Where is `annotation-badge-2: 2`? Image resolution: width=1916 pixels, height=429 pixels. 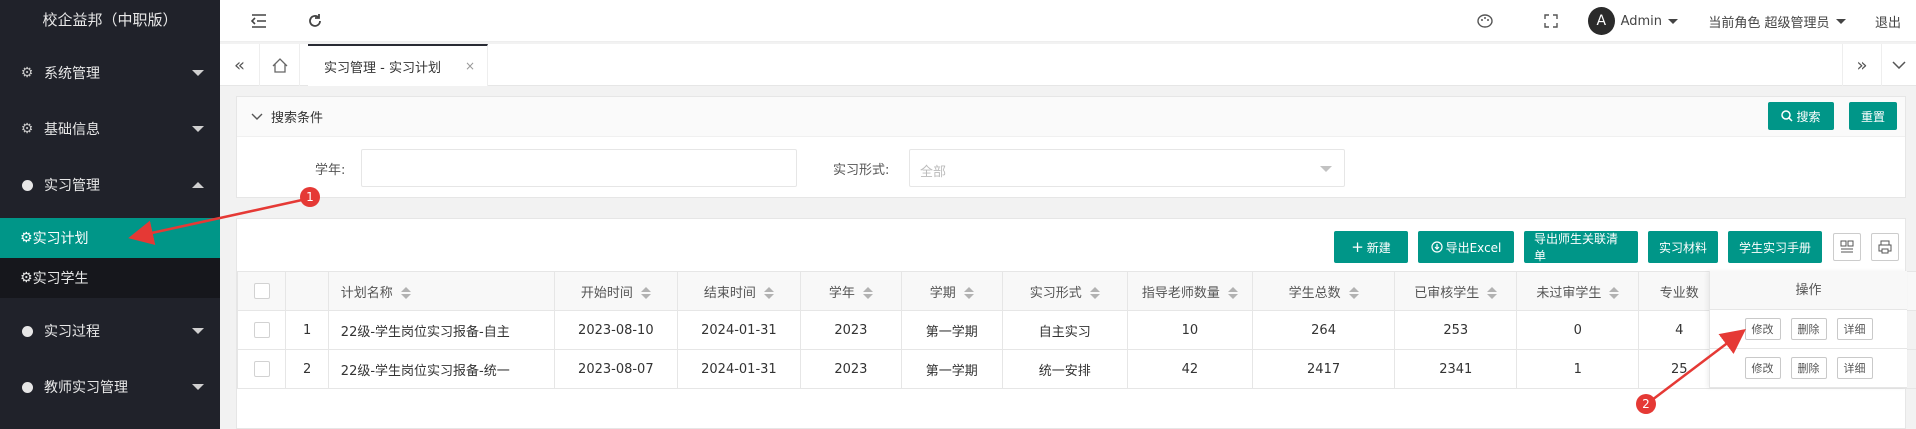
annotation-badge-2: 2 is located at coordinates (1646, 404).